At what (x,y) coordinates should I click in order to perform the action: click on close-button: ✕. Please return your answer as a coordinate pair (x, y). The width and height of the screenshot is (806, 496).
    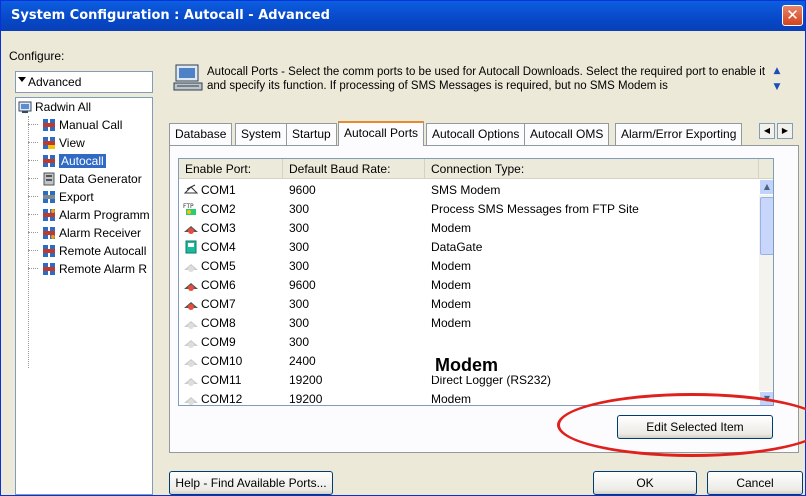
    Looking at the image, I should click on (792, 15).